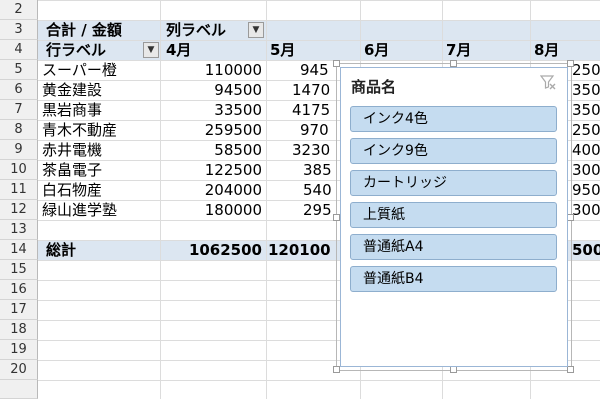  Describe the element at coordinates (19, 350) in the screenshot. I see `row-header: 19` at that location.